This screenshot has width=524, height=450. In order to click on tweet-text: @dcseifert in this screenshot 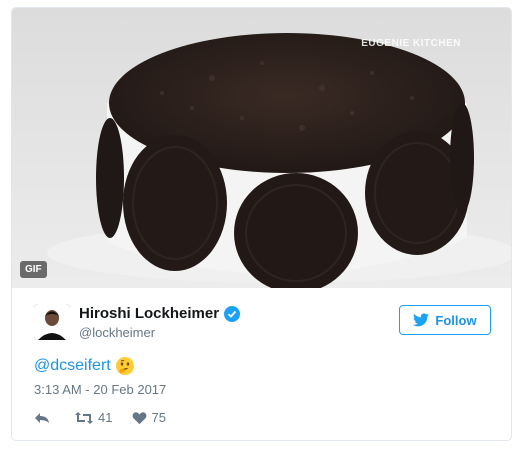, I will do `click(84, 366)`.